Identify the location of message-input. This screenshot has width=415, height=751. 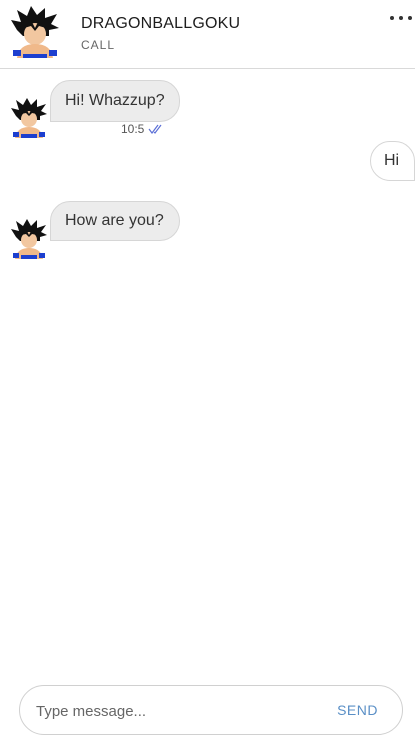
(181, 711).